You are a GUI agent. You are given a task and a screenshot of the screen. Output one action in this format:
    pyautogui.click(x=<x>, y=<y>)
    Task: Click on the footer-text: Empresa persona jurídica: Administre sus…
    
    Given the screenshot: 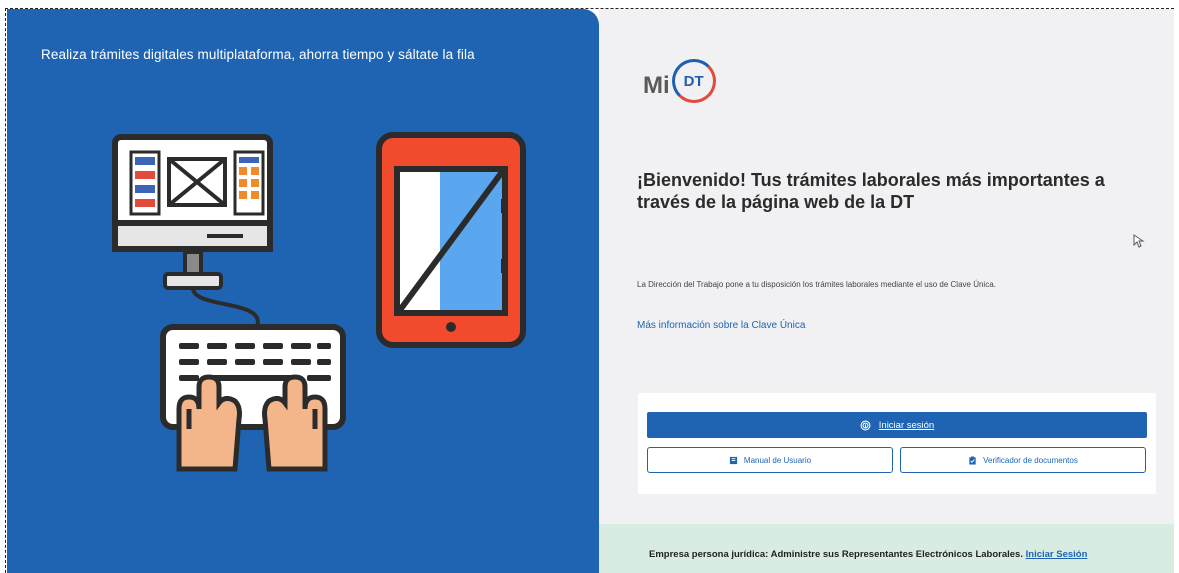 What is the action you would take?
    pyautogui.click(x=868, y=554)
    